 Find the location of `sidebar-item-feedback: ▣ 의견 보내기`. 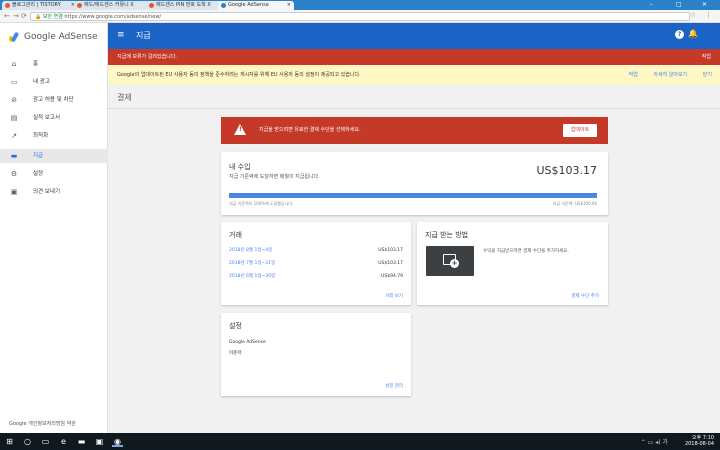

sidebar-item-feedback: ▣ 의견 보내기 is located at coordinates (54, 192).